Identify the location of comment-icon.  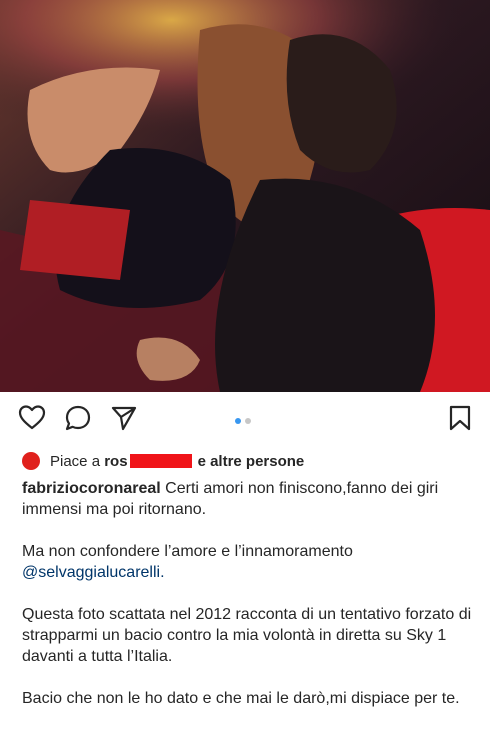
(78, 418).